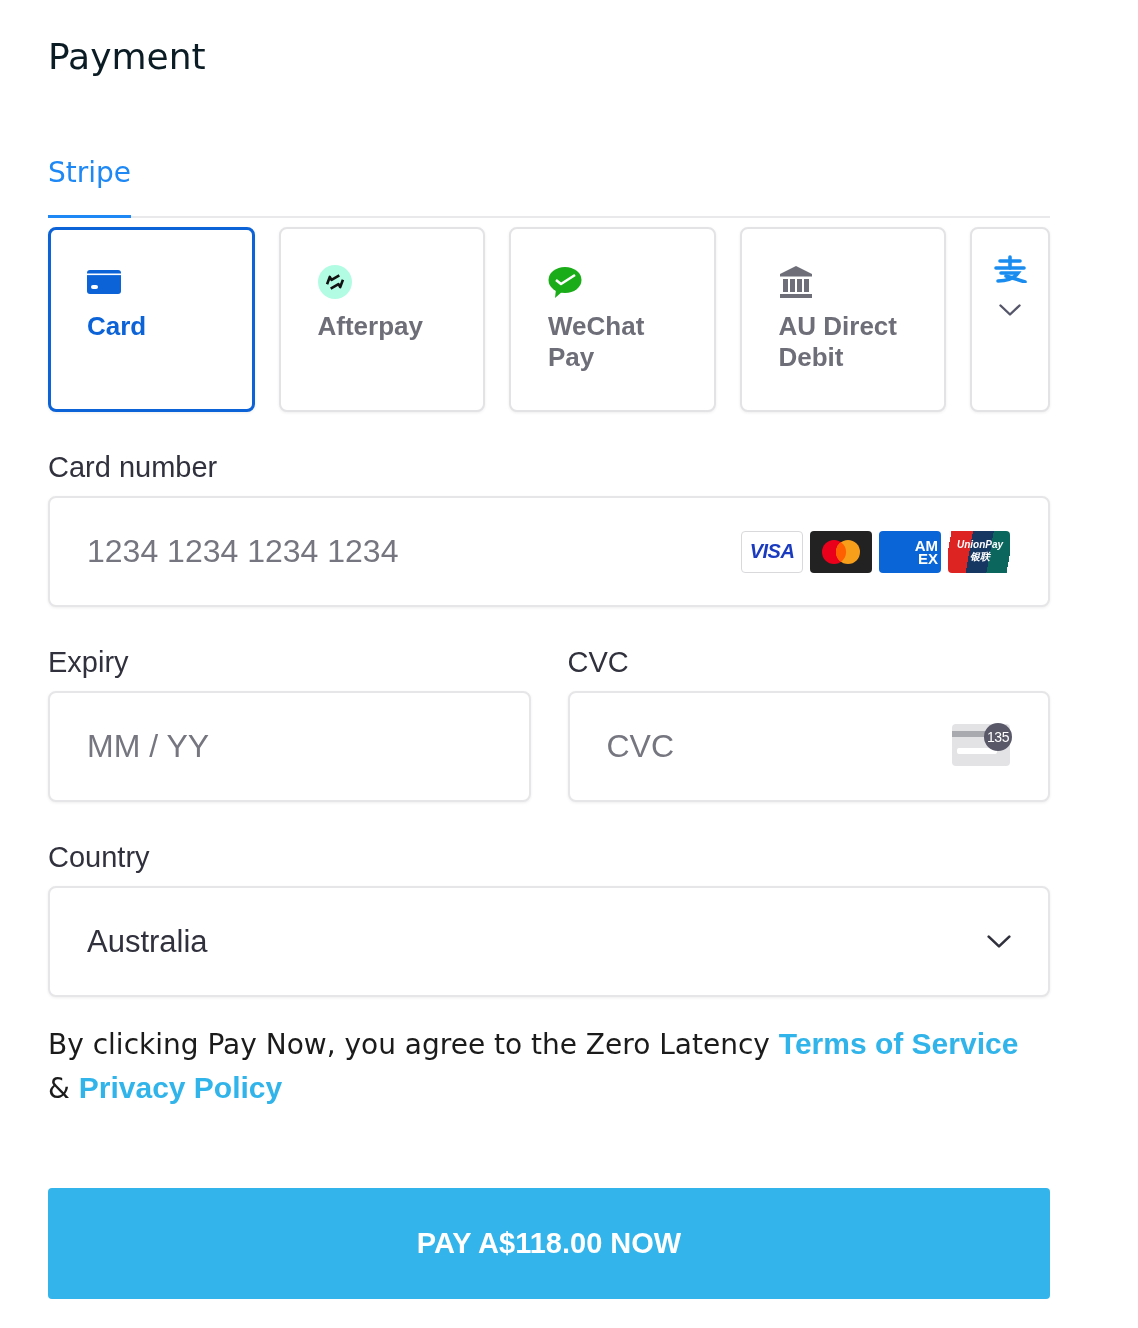 The width and height of the screenshot is (1138, 1328). I want to click on field-label: Expiry, so click(89, 662).